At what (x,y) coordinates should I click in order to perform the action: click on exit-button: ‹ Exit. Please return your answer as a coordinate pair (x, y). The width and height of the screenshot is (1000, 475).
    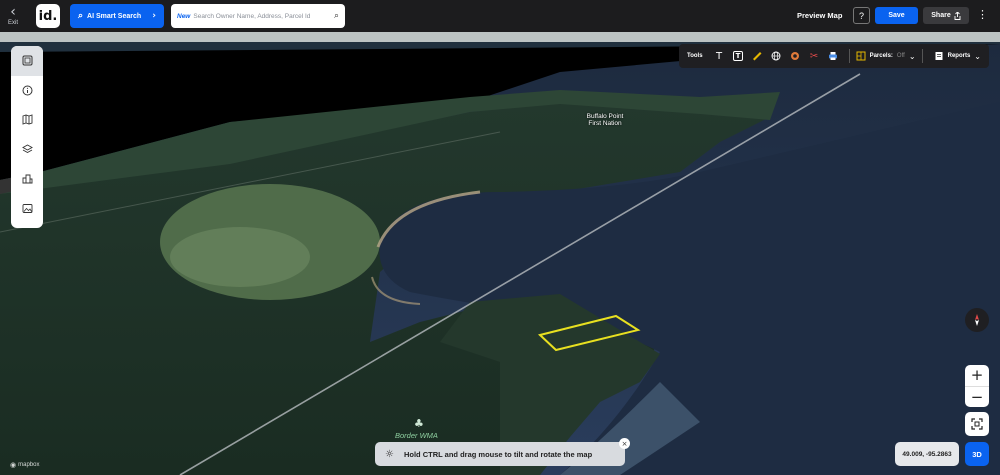
    Looking at the image, I should click on (13, 16).